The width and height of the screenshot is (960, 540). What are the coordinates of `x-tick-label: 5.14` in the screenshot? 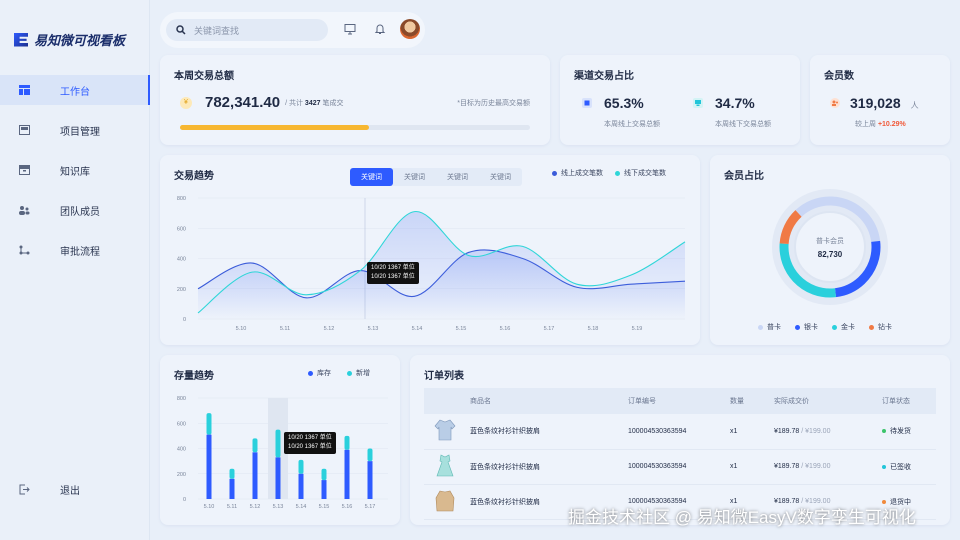 It's located at (301, 507).